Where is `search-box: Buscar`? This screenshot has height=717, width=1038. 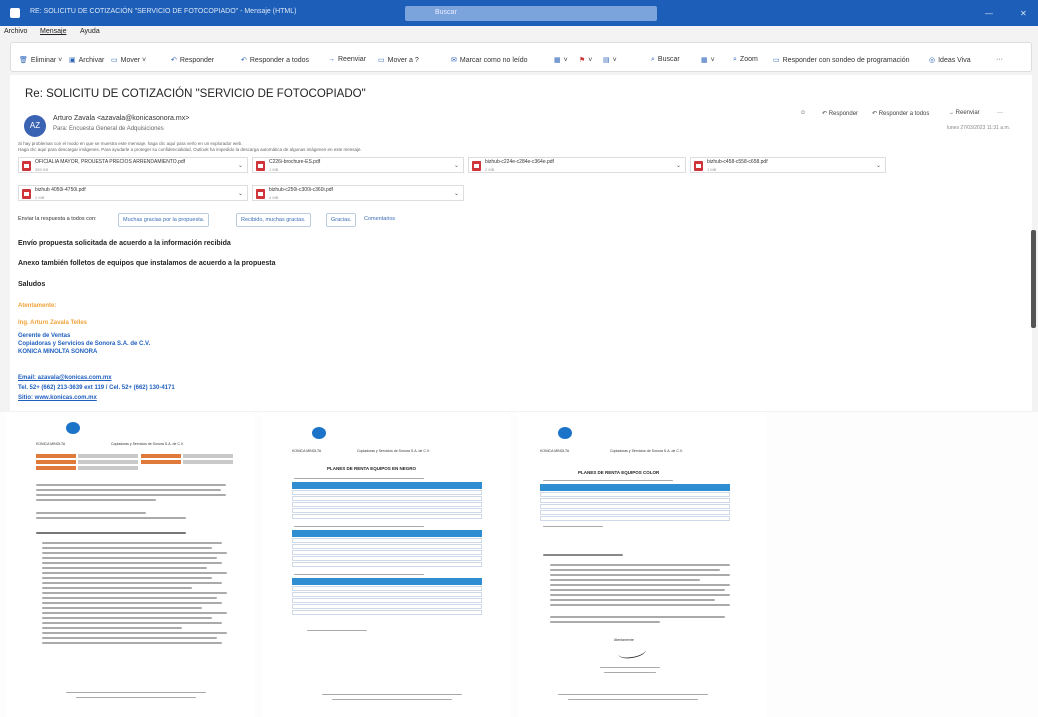 search-box: Buscar is located at coordinates (531, 13).